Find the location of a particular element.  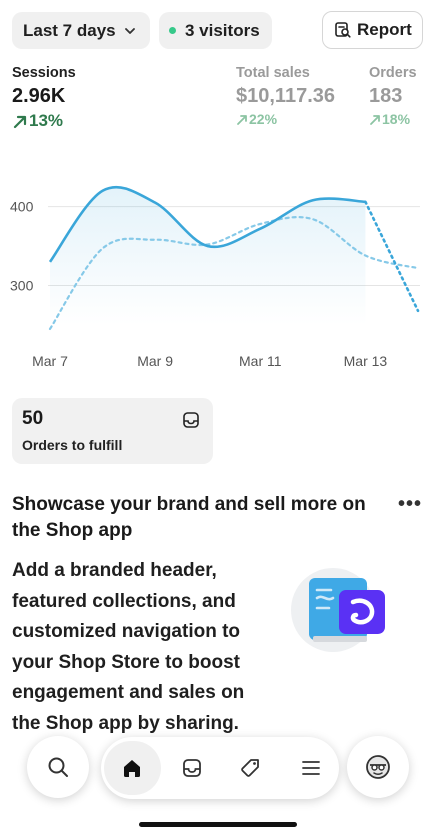

search-icon is located at coordinates (58, 767).